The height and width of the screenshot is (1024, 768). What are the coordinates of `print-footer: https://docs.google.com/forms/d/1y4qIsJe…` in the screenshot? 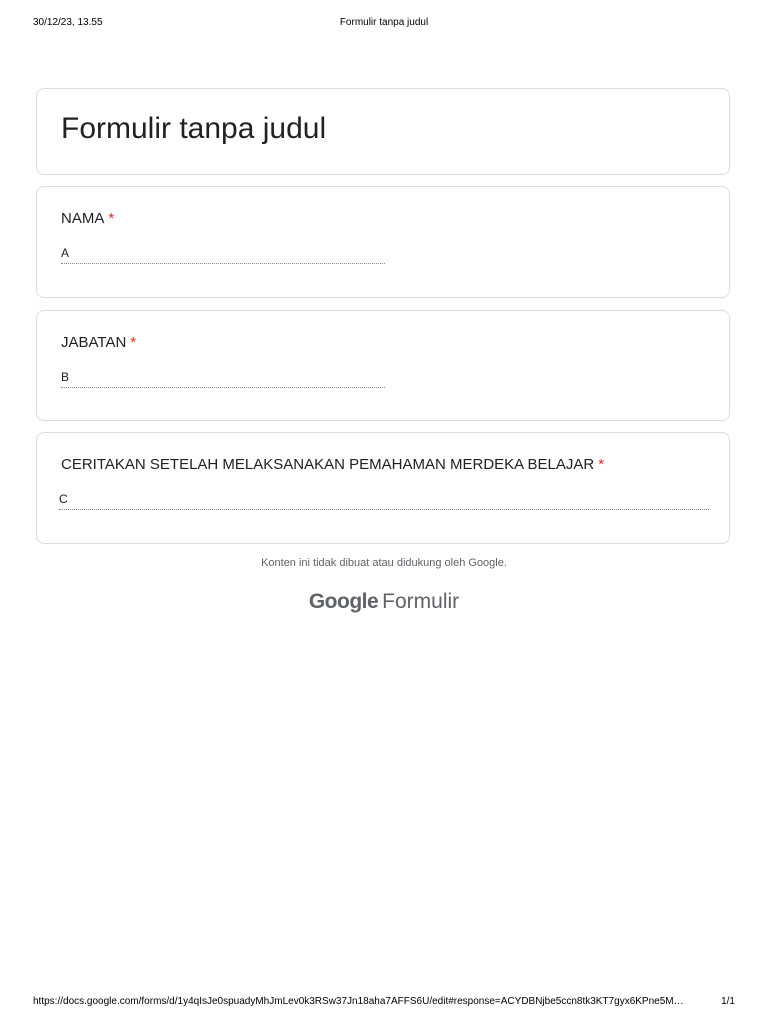 It's located at (384, 1003).